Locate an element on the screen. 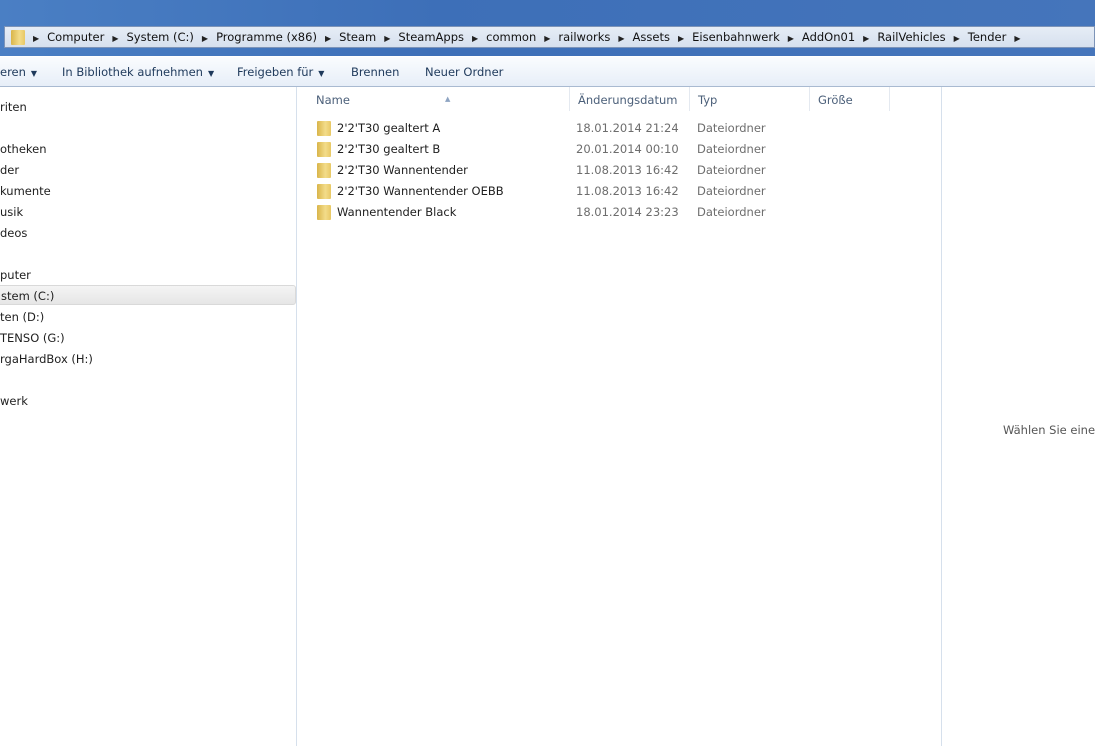  breadcrumb-item: Assets is located at coordinates (651, 37).